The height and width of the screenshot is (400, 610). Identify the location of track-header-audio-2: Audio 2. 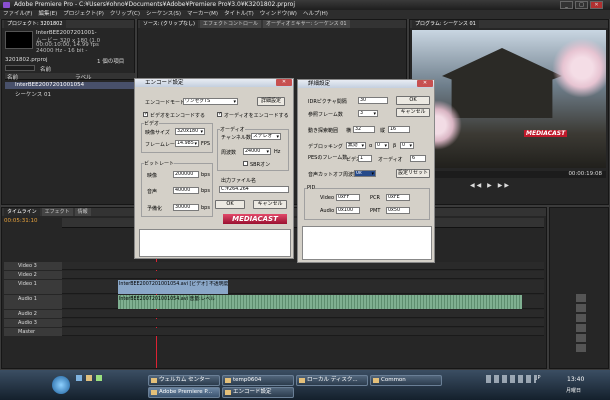
(33, 314).